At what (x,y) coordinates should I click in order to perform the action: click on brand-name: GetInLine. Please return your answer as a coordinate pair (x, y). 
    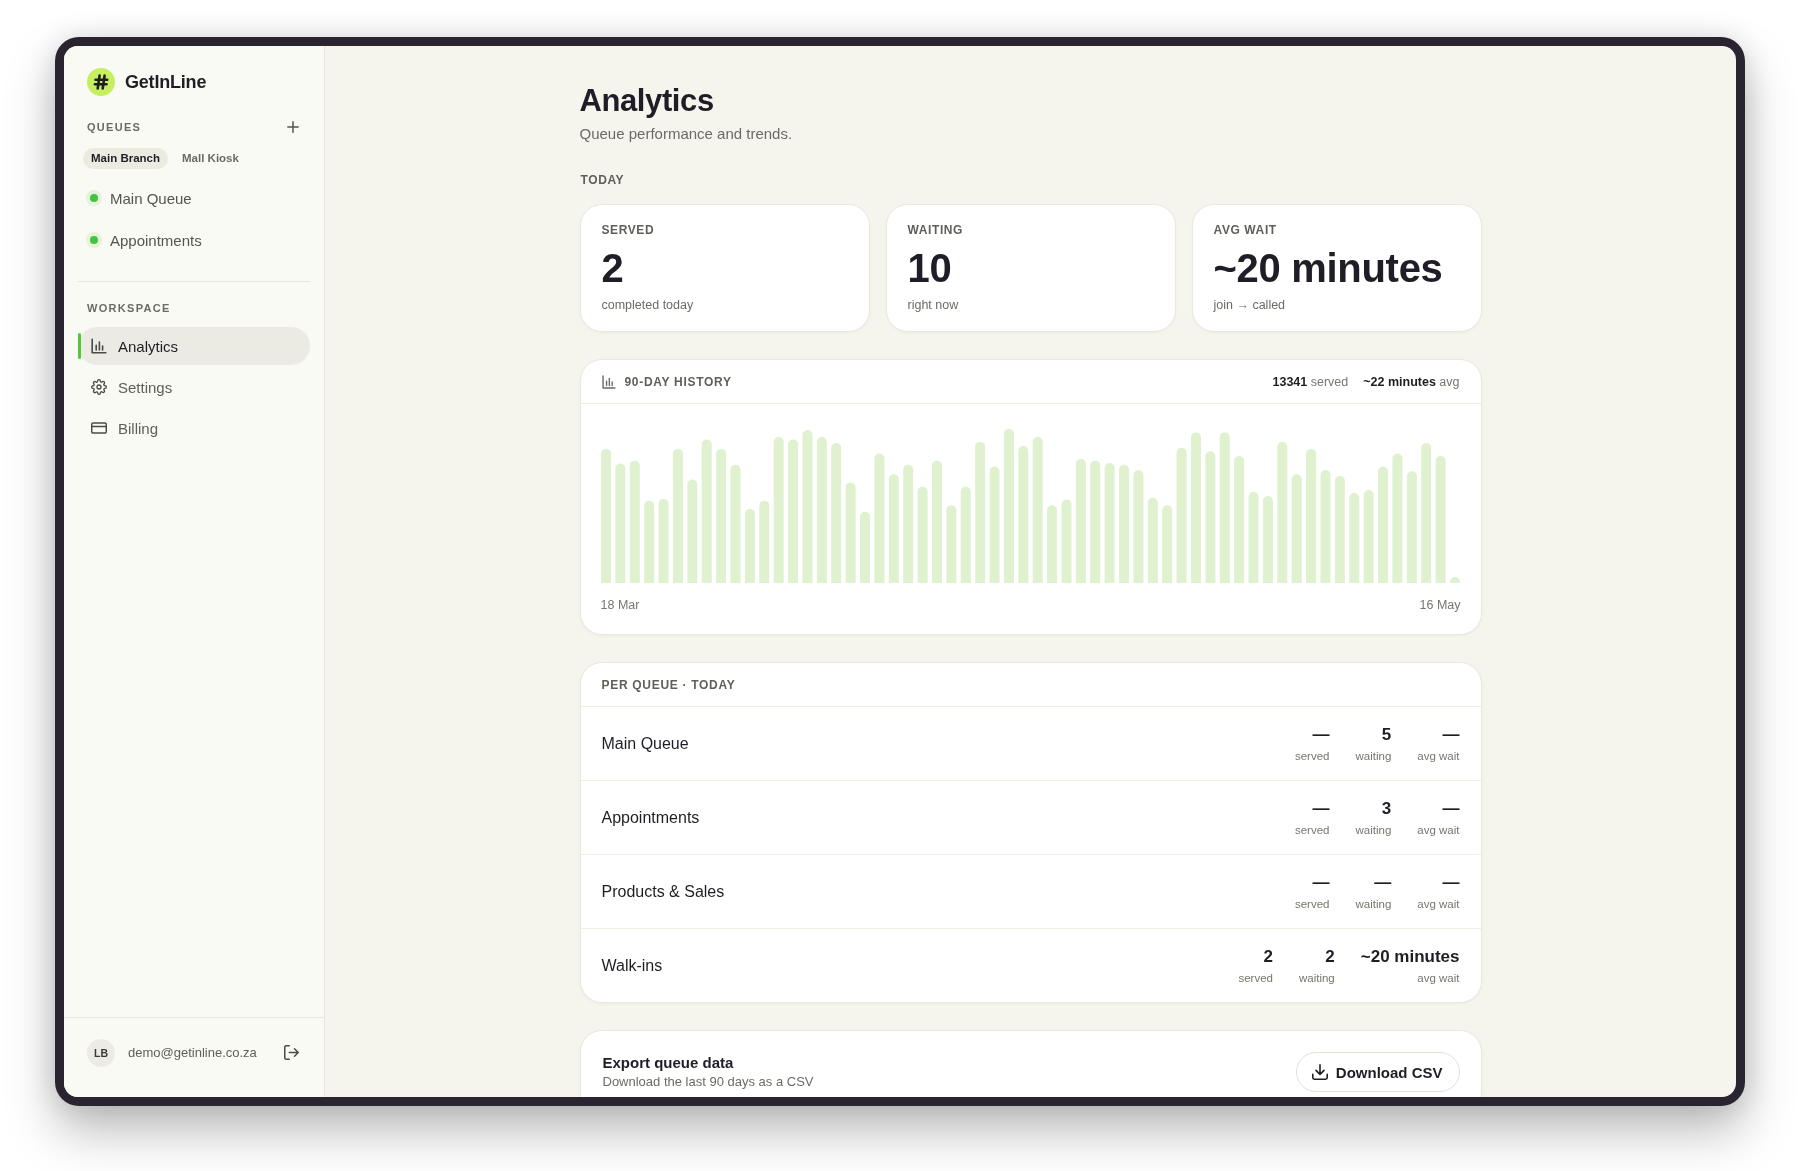
    Looking at the image, I should click on (166, 82).